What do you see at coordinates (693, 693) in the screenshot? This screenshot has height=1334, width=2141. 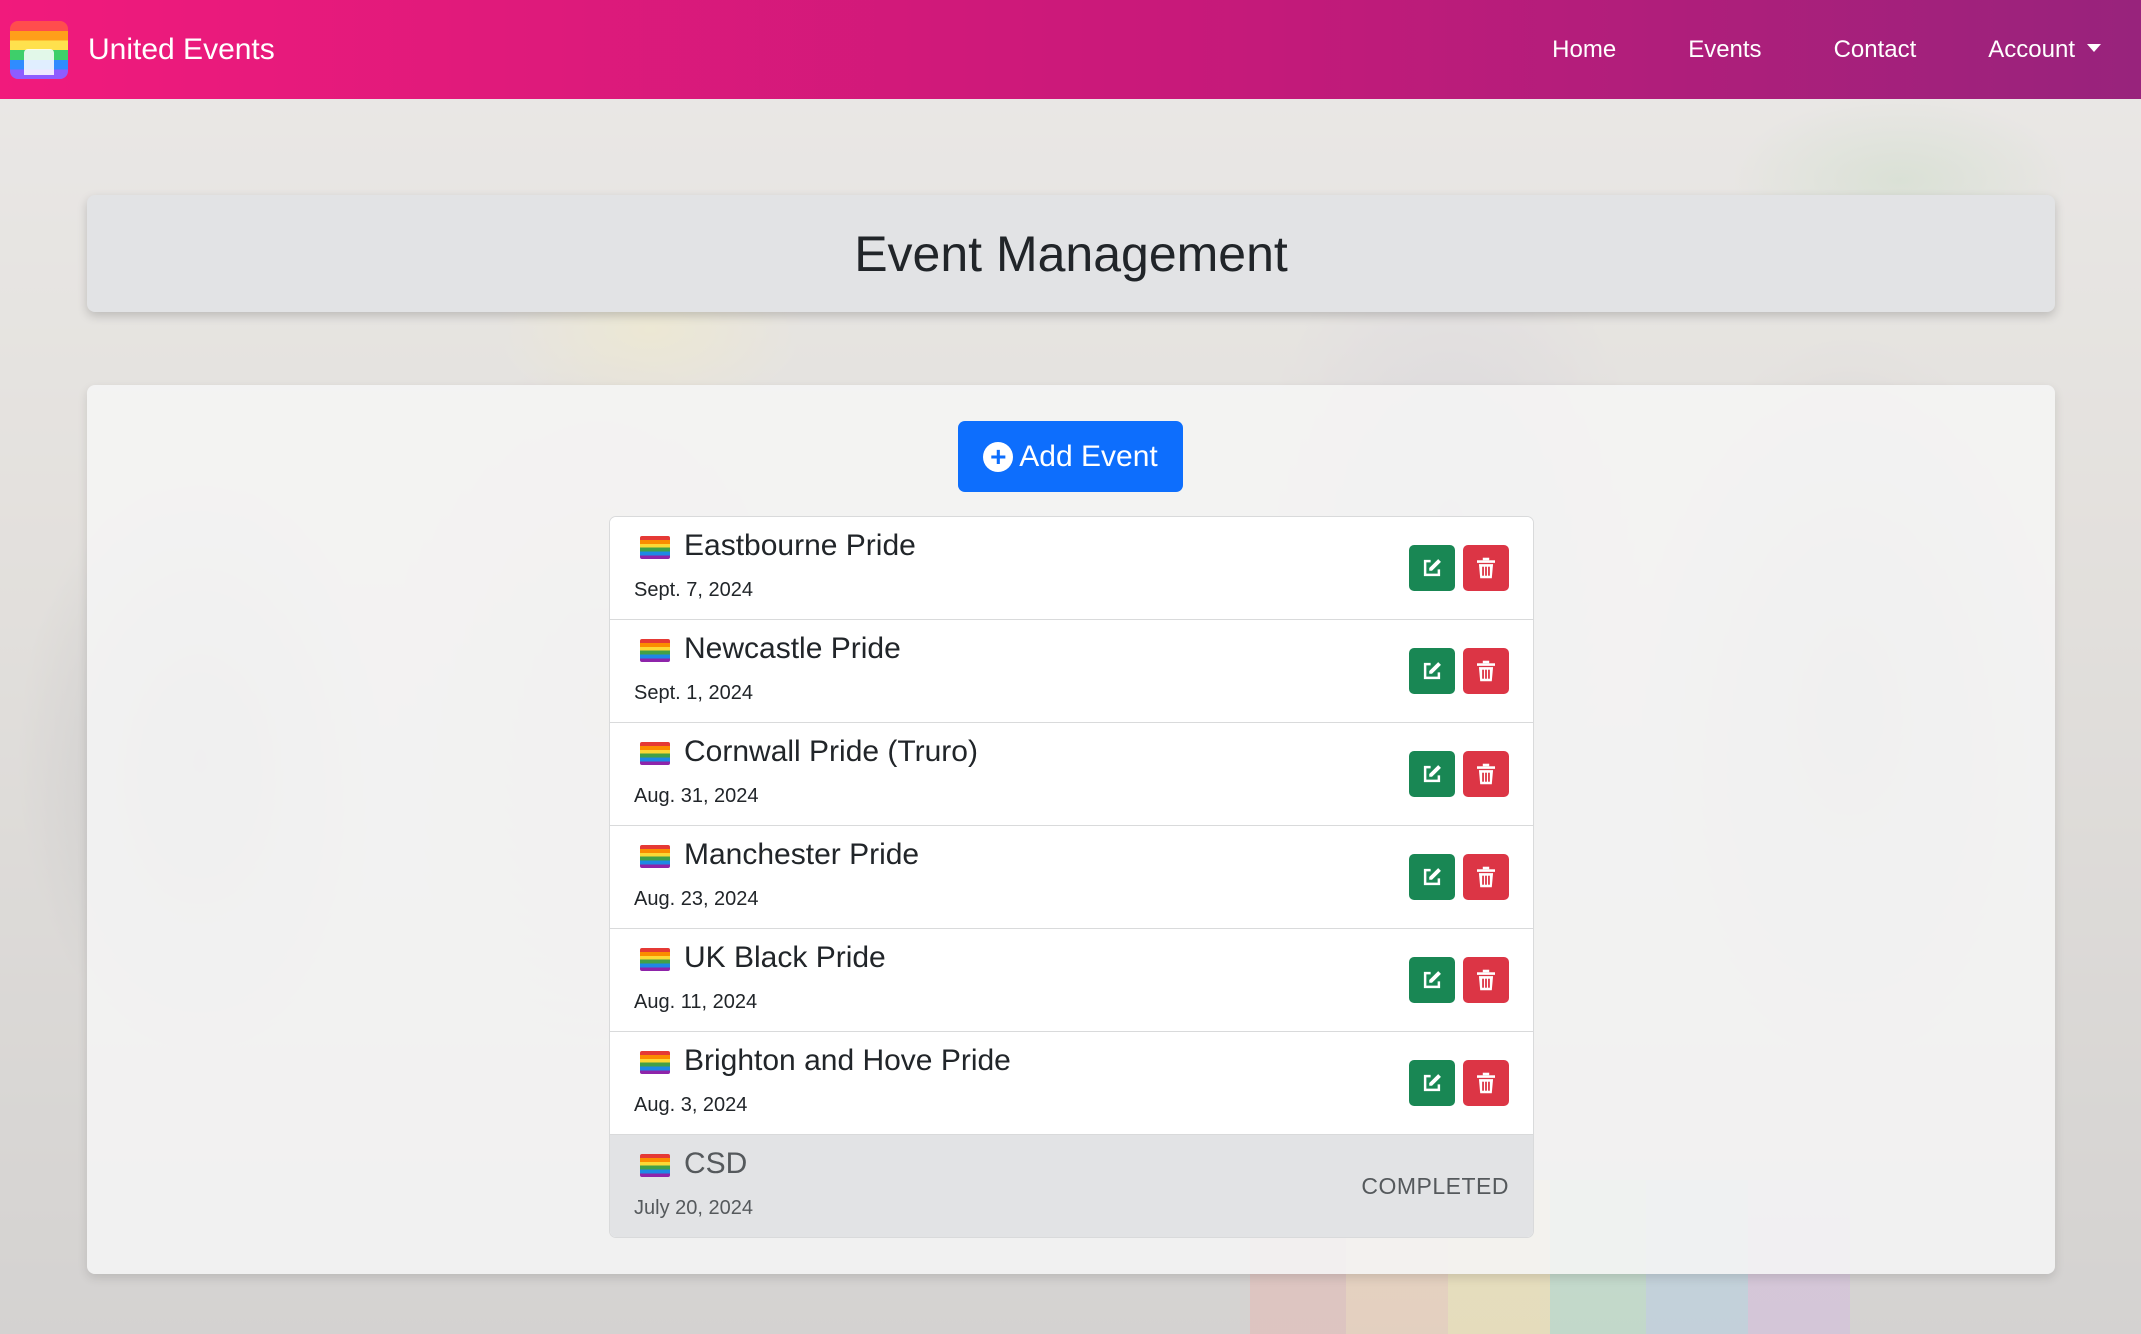 I see `event-date: Sept. 1, 2024` at bounding box center [693, 693].